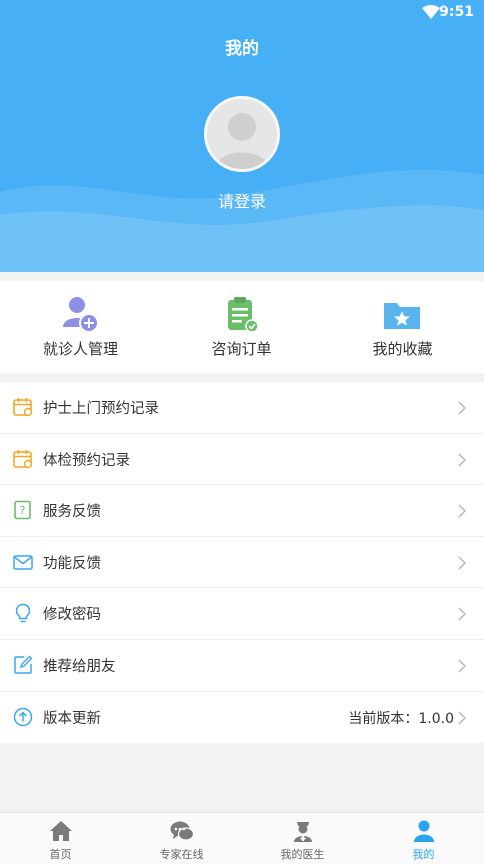 The height and width of the screenshot is (864, 484). Describe the element at coordinates (402, 349) in the screenshot. I see `quick-action-label: 我的收藏` at that location.